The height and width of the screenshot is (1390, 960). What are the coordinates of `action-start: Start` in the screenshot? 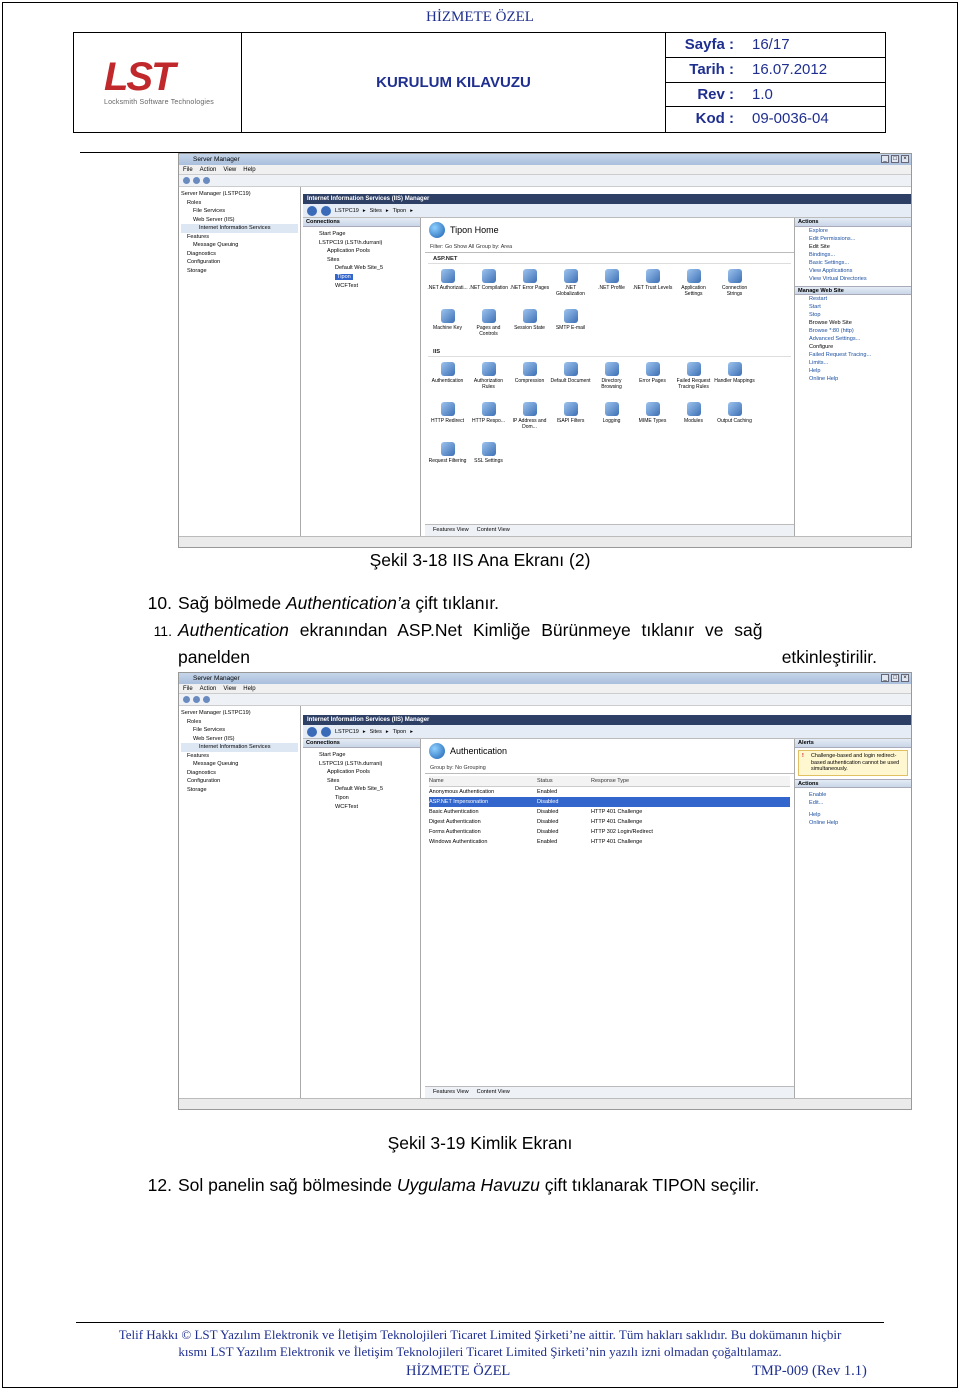 It's located at (853, 307).